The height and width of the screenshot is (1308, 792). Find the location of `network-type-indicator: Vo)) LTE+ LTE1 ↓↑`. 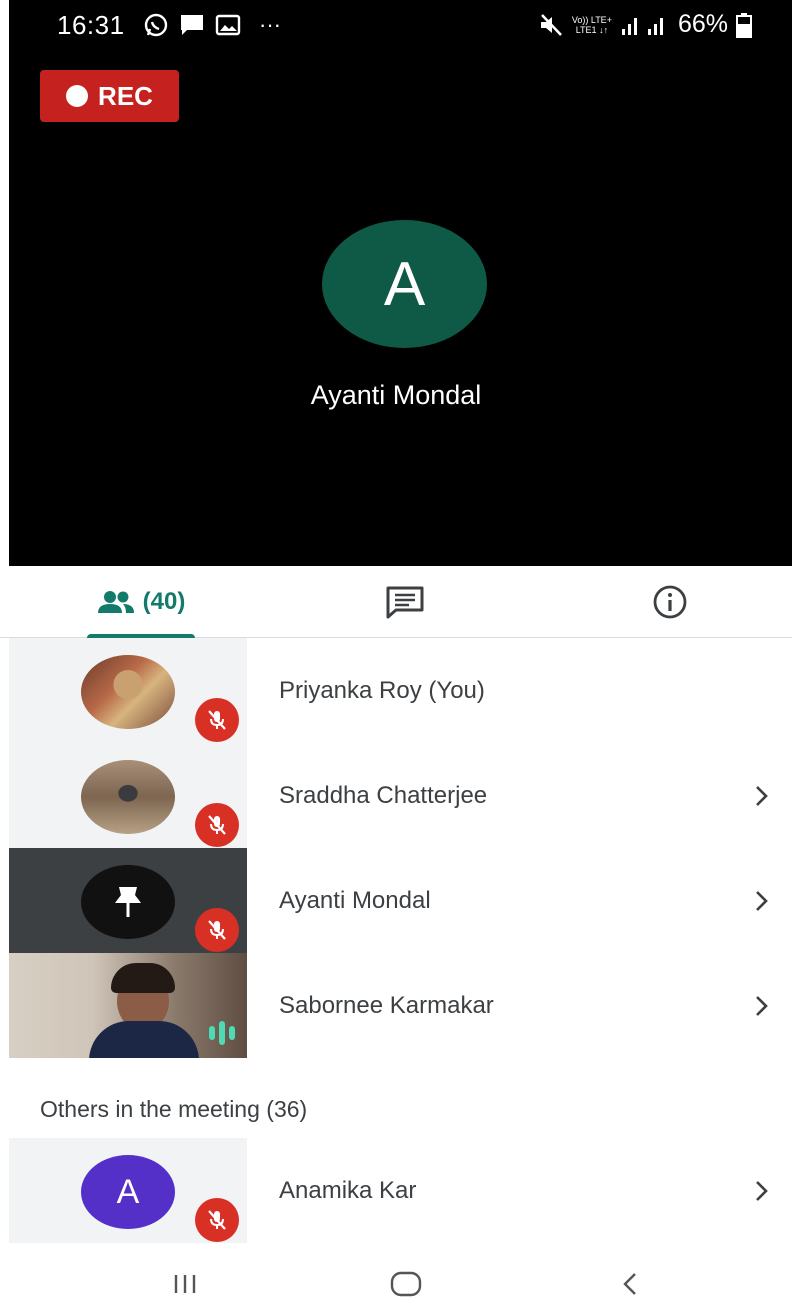

network-type-indicator: Vo)) LTE+ LTE1 ↓↑ is located at coordinates (592, 25).